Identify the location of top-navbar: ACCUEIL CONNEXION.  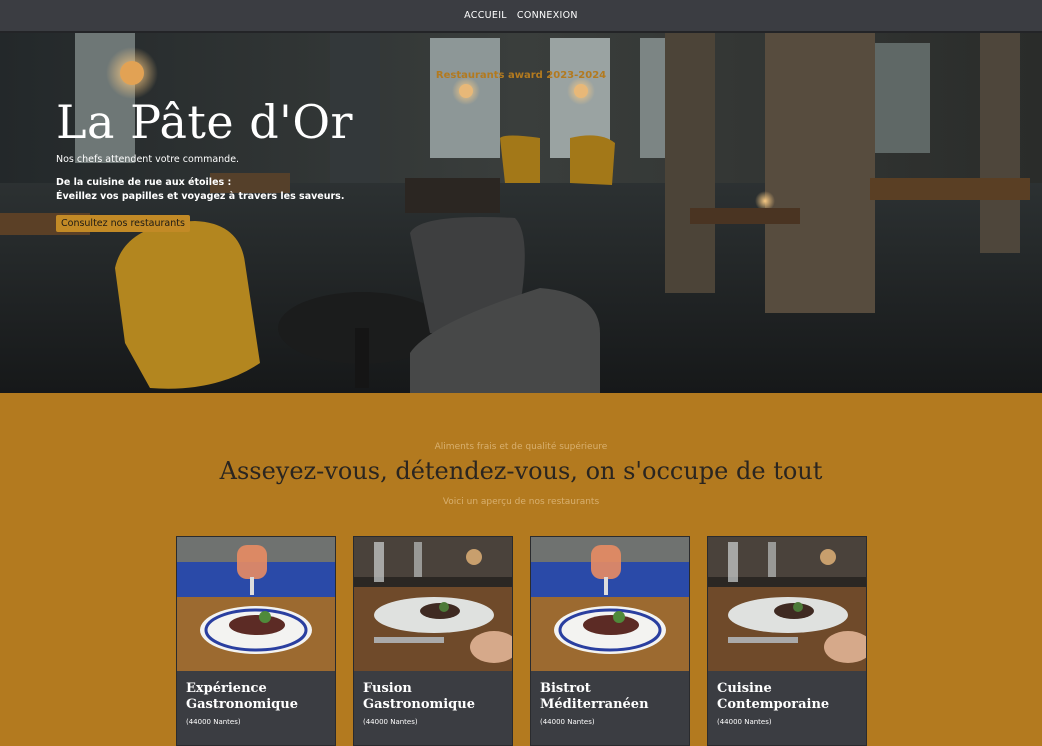
(521, 16).